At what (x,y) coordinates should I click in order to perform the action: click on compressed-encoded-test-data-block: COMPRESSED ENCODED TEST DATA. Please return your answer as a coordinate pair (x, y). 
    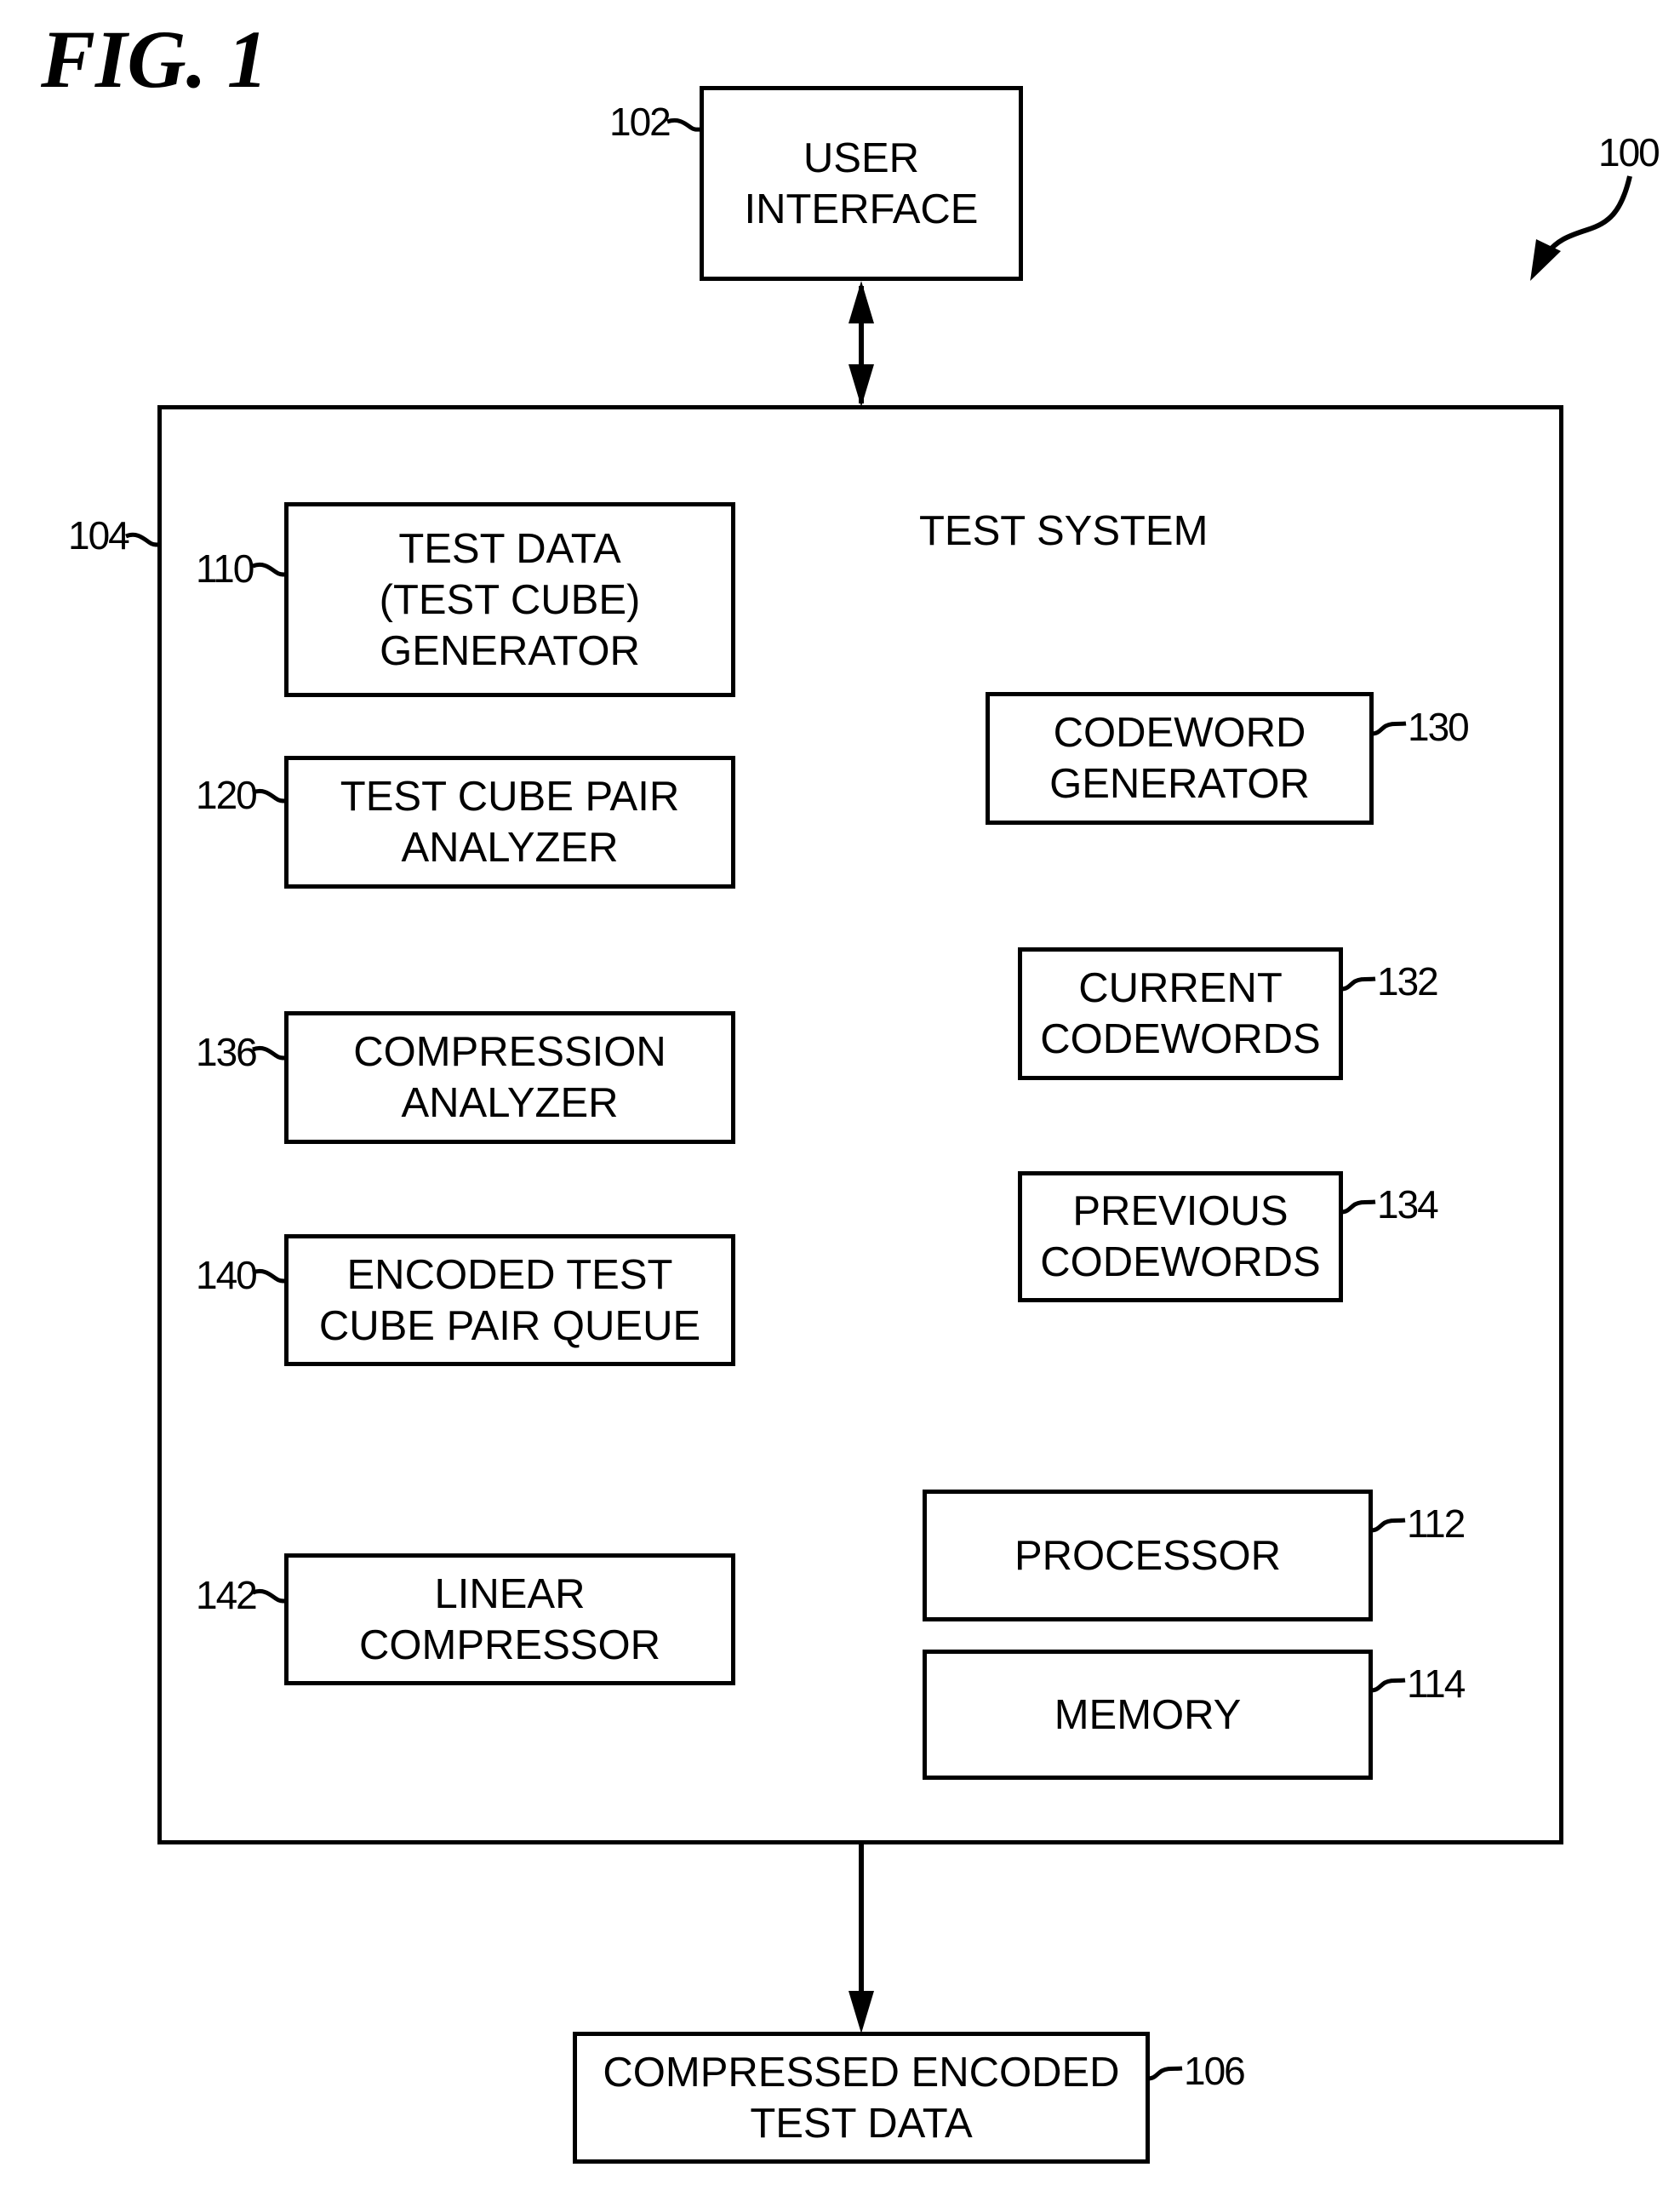
    Looking at the image, I should click on (861, 2098).